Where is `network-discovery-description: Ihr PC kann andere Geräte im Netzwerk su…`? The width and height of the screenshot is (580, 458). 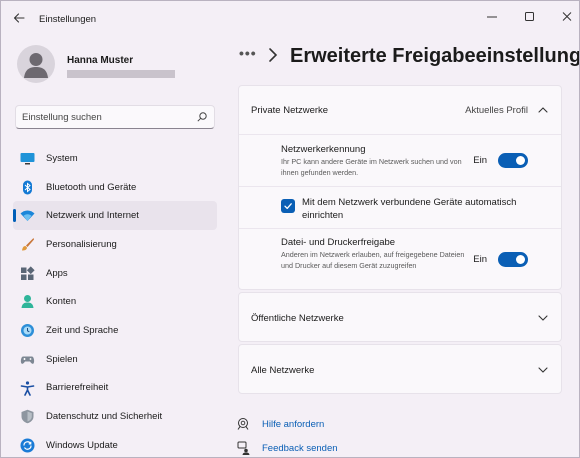
network-discovery-description: Ihr PC kann andere Geräte im Netzwerk su… is located at coordinates (371, 167).